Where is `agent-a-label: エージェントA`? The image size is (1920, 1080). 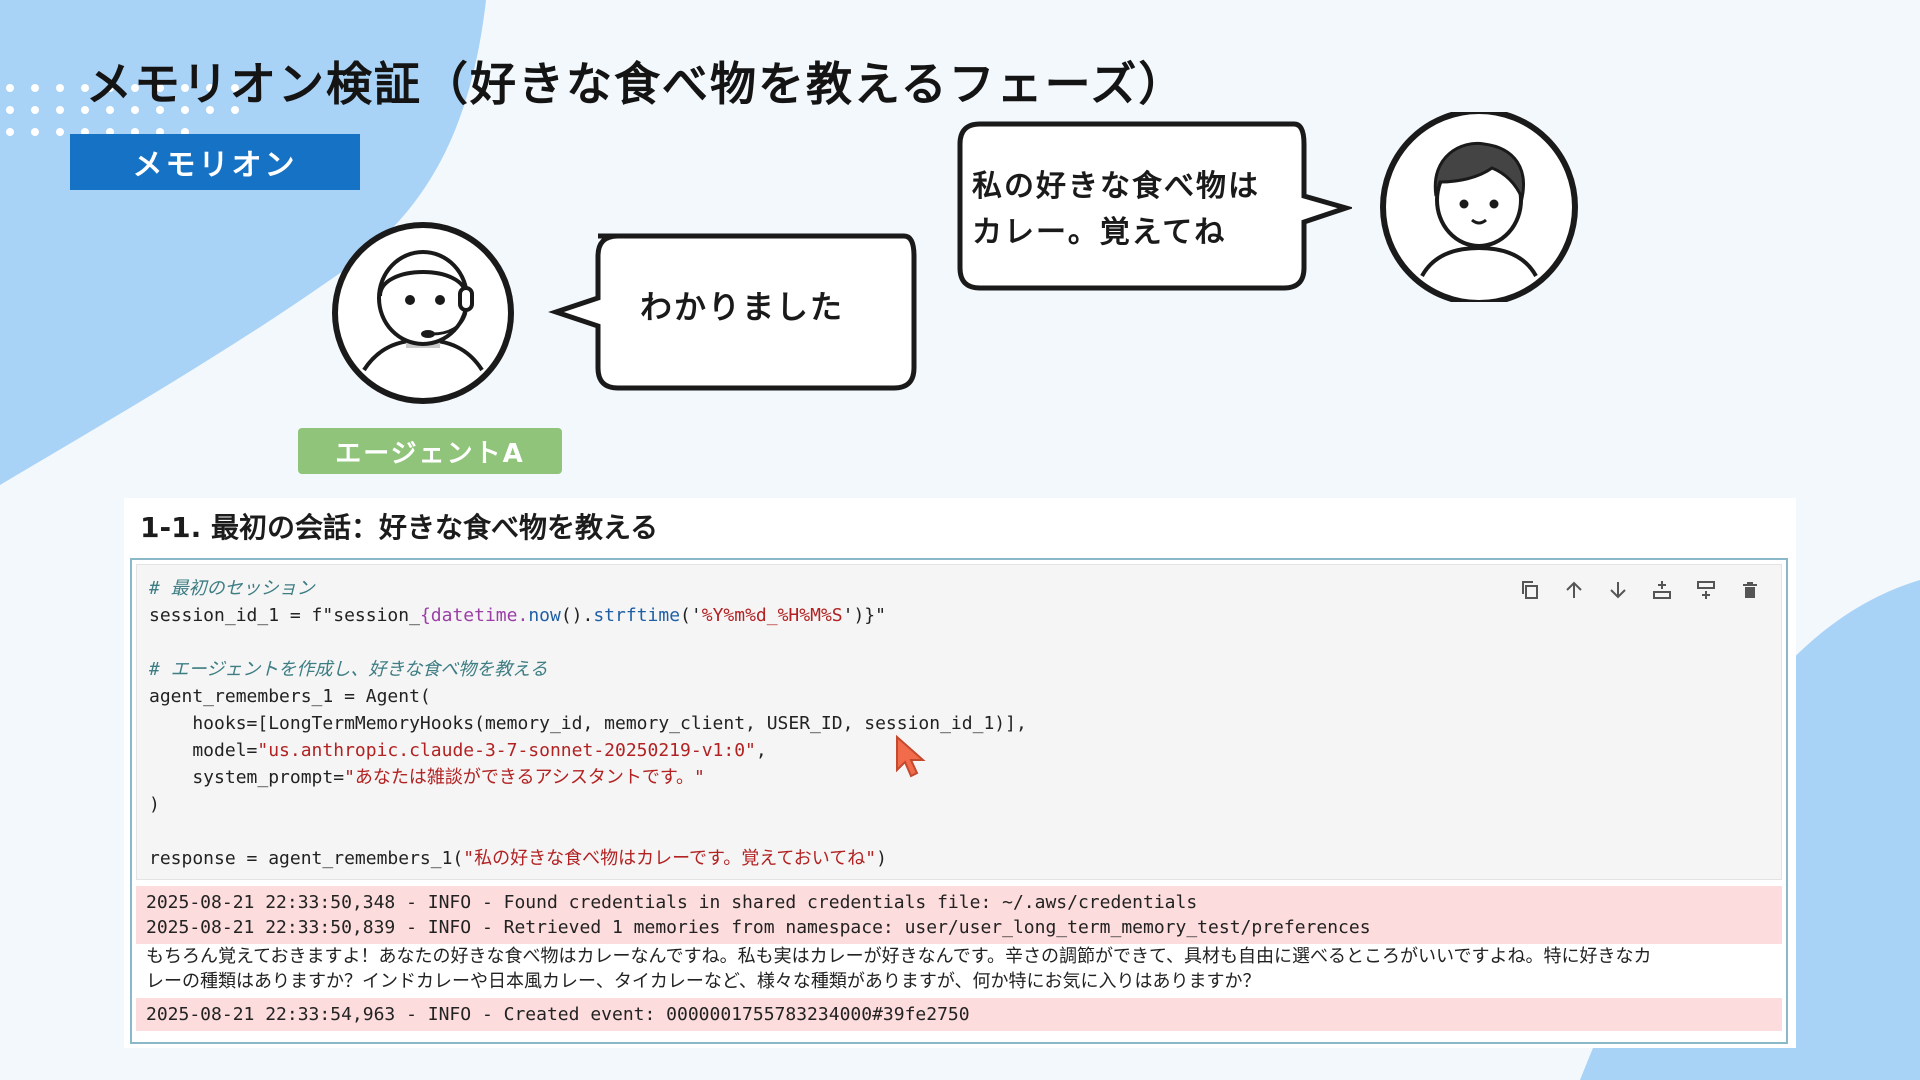
agent-a-label: エージェントA is located at coordinates (430, 451).